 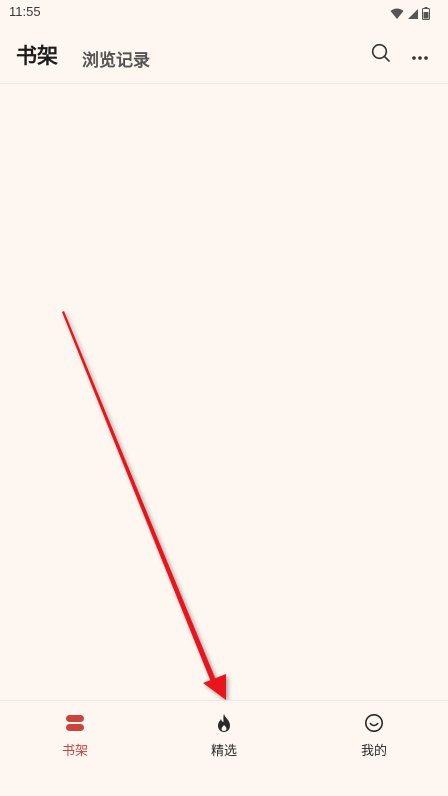 I want to click on bottom-nav: 书架 精选 我的, so click(x=224, y=748).